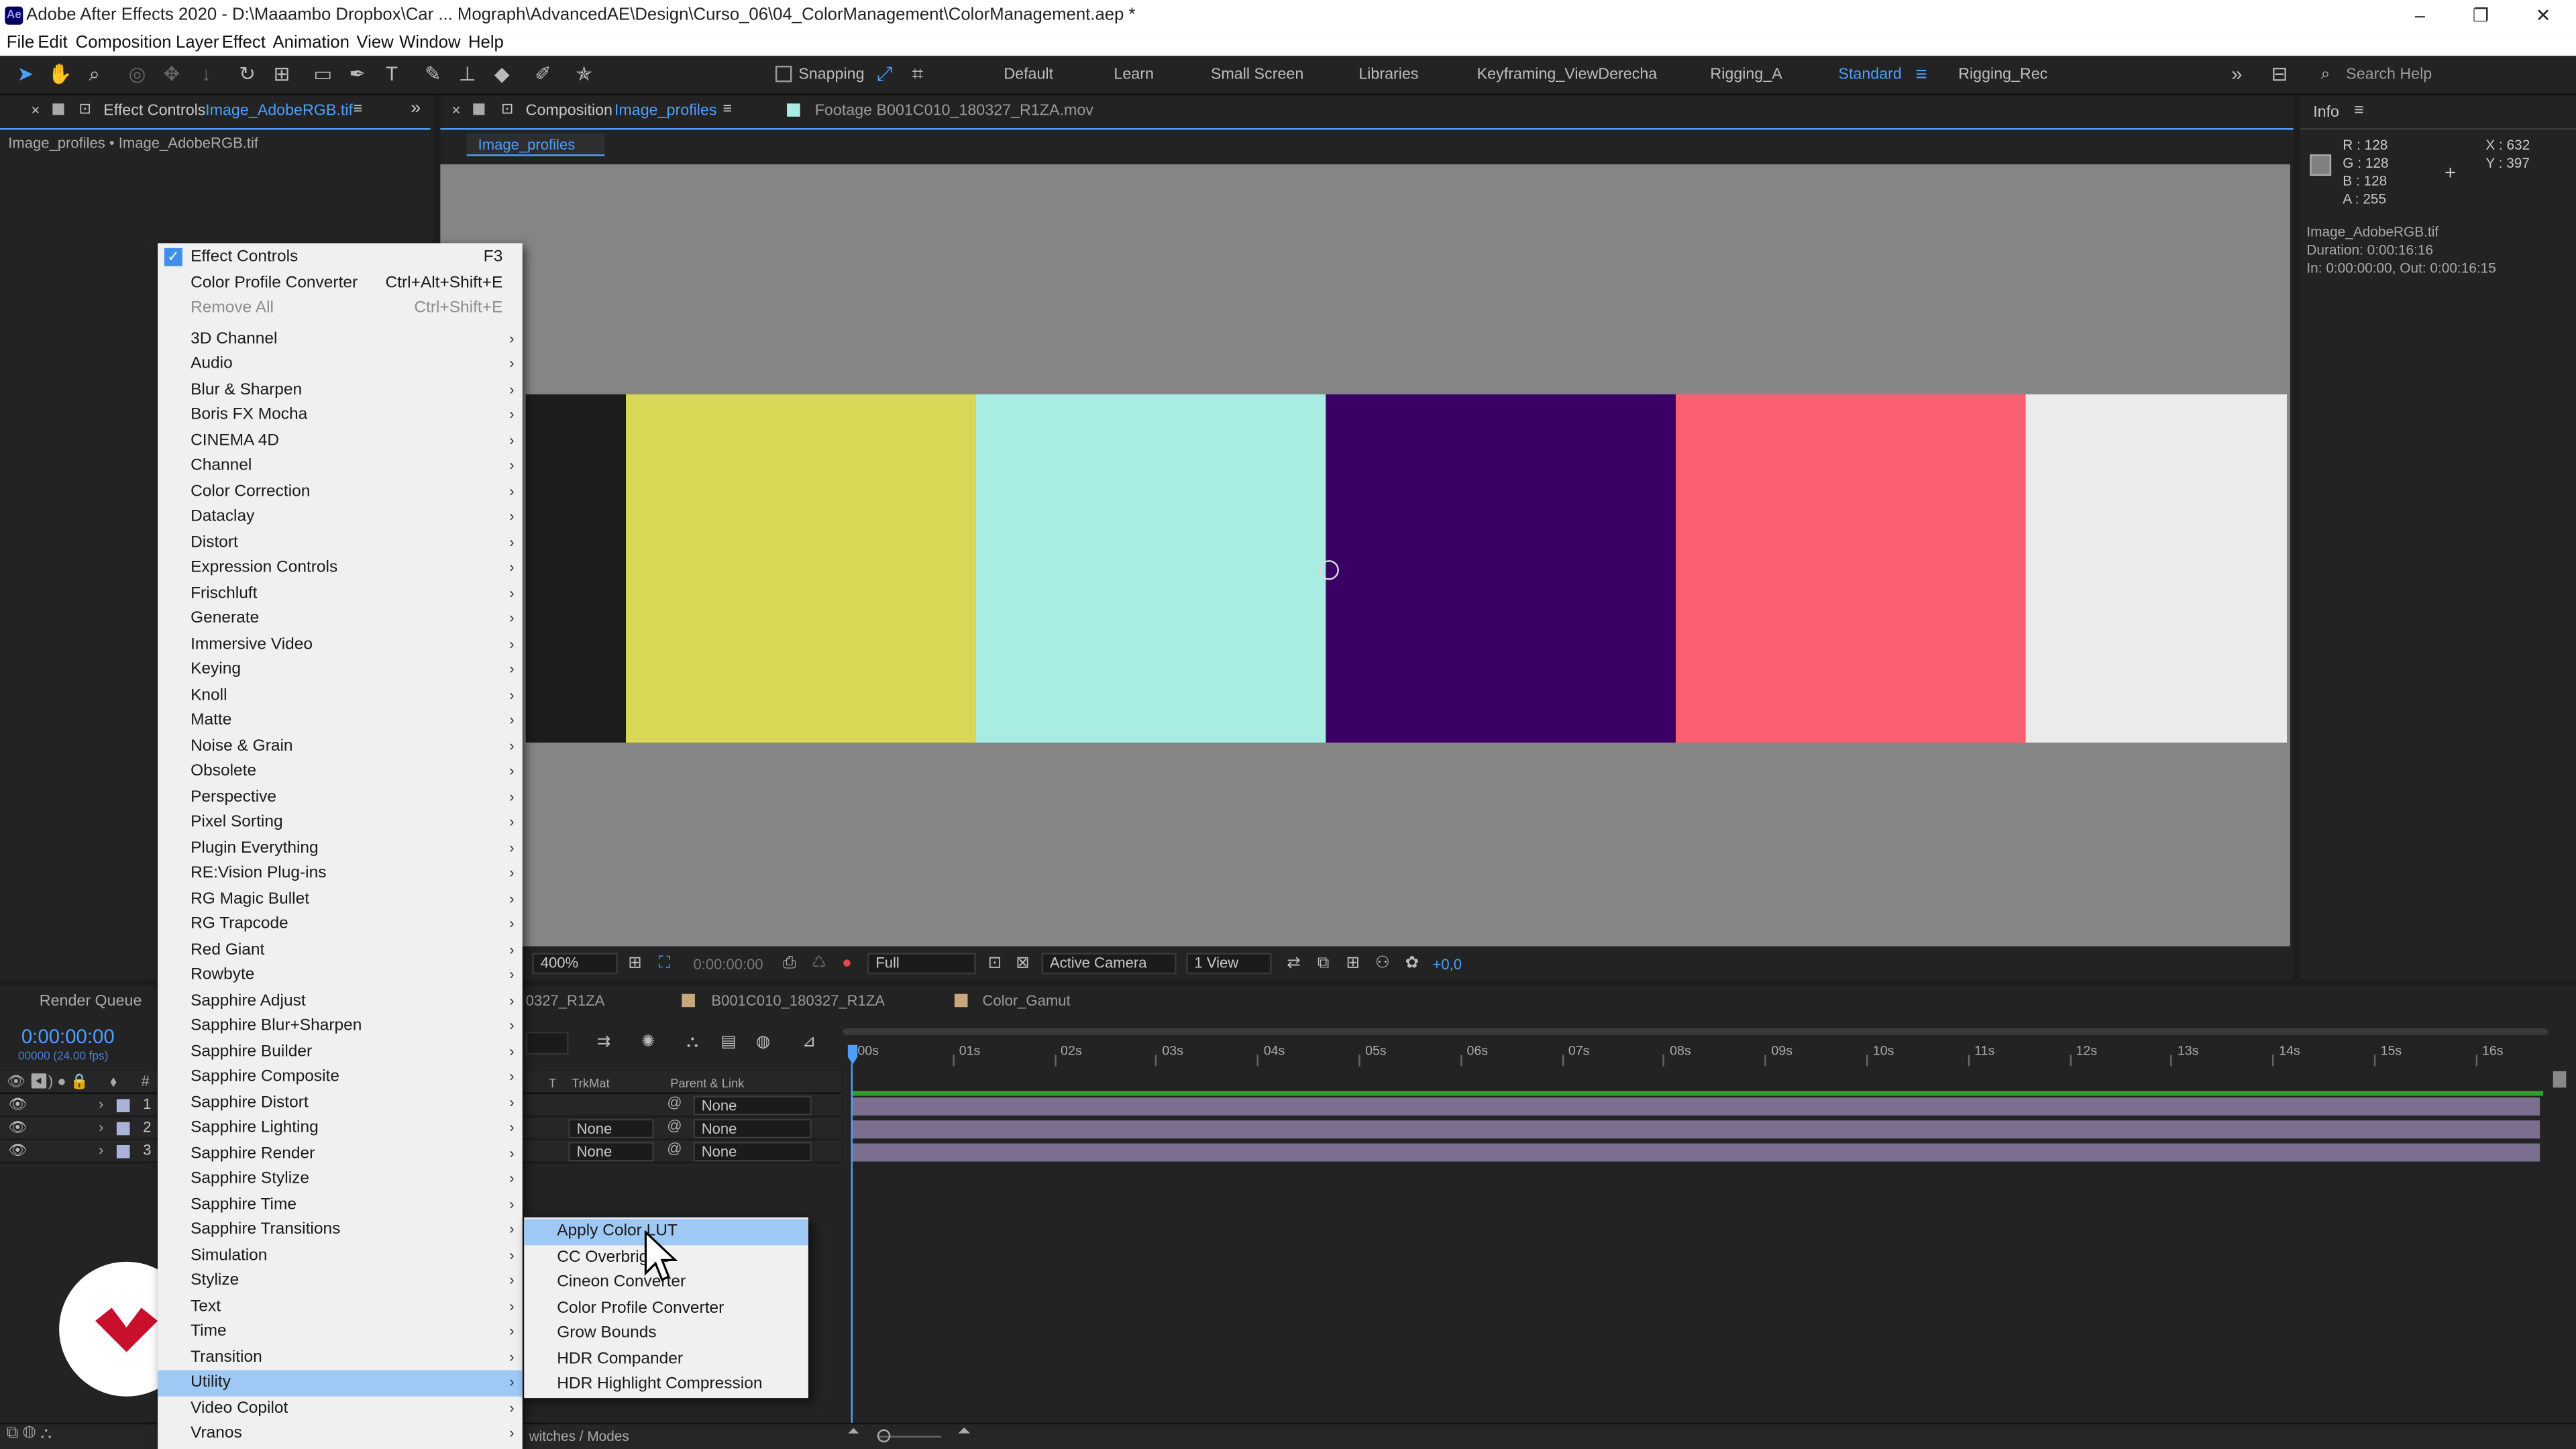 Image resolution: width=2576 pixels, height=1449 pixels. Describe the element at coordinates (357, 74) in the screenshot. I see `pen-tool-icon: ✒` at that location.